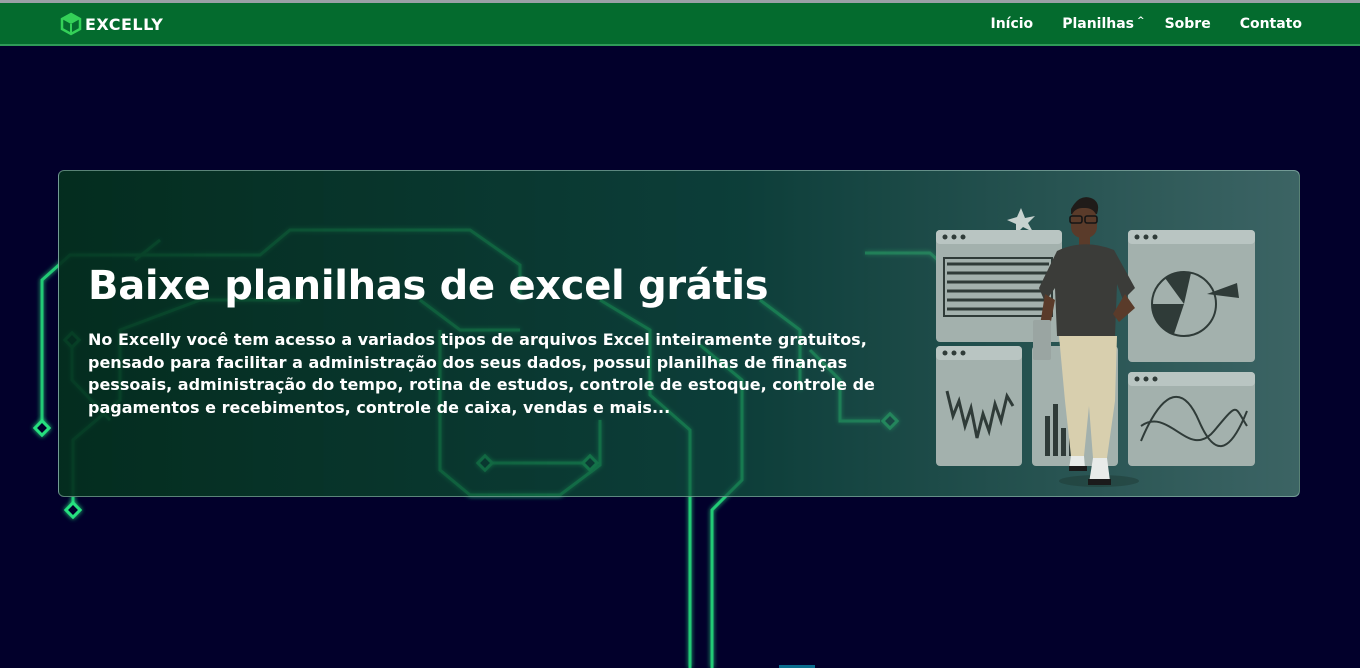  Describe the element at coordinates (1141, 20) in the screenshot. I see `chevron-up-icon: ^` at that location.